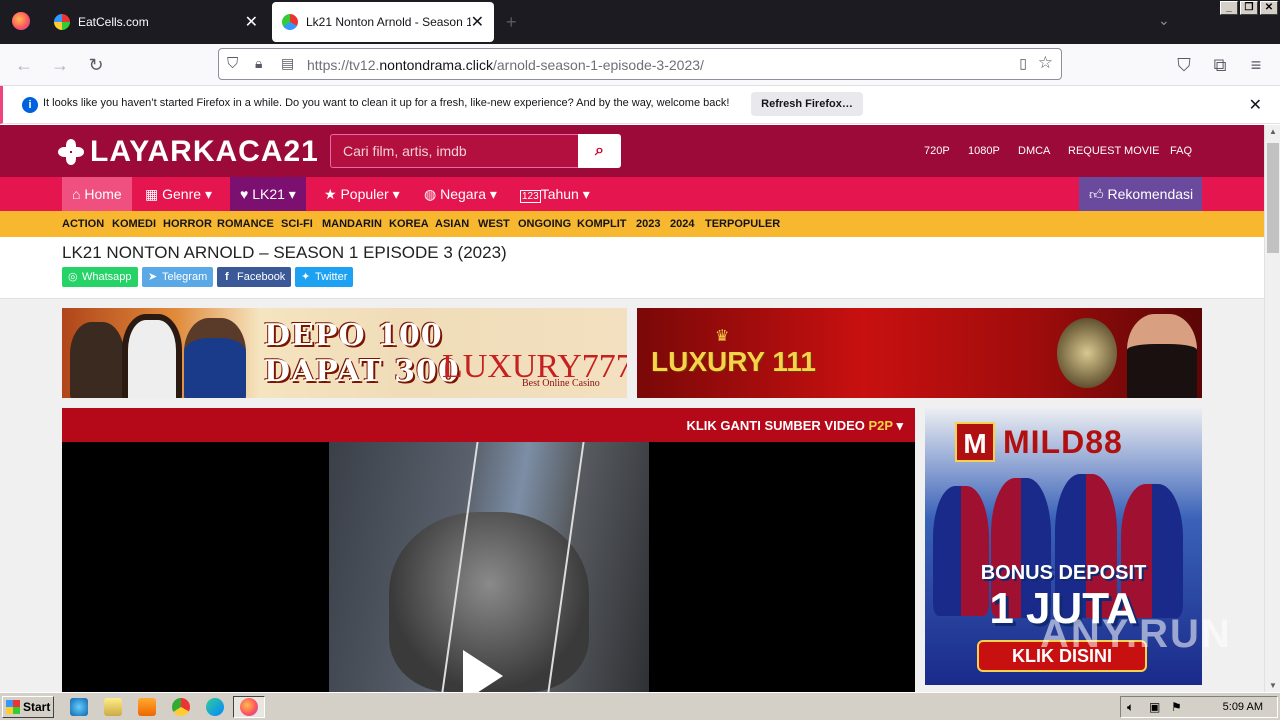  I want to click on banner-subtitle: Best Online Casino, so click(561, 383).